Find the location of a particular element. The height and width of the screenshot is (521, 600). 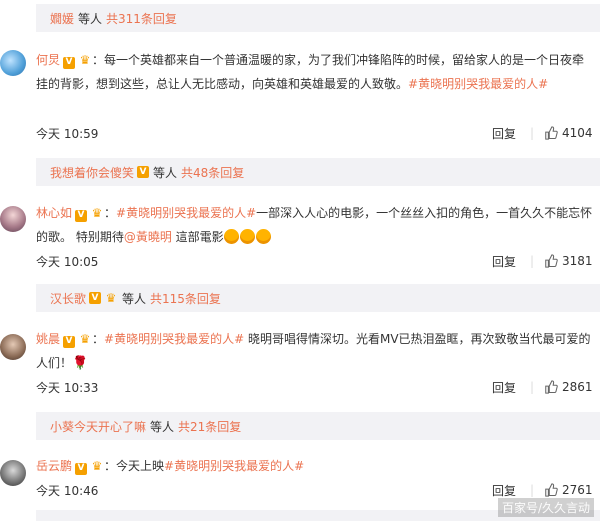

comment-meta: 今天 10:59 回复 | 4104 is located at coordinates (316, 133).